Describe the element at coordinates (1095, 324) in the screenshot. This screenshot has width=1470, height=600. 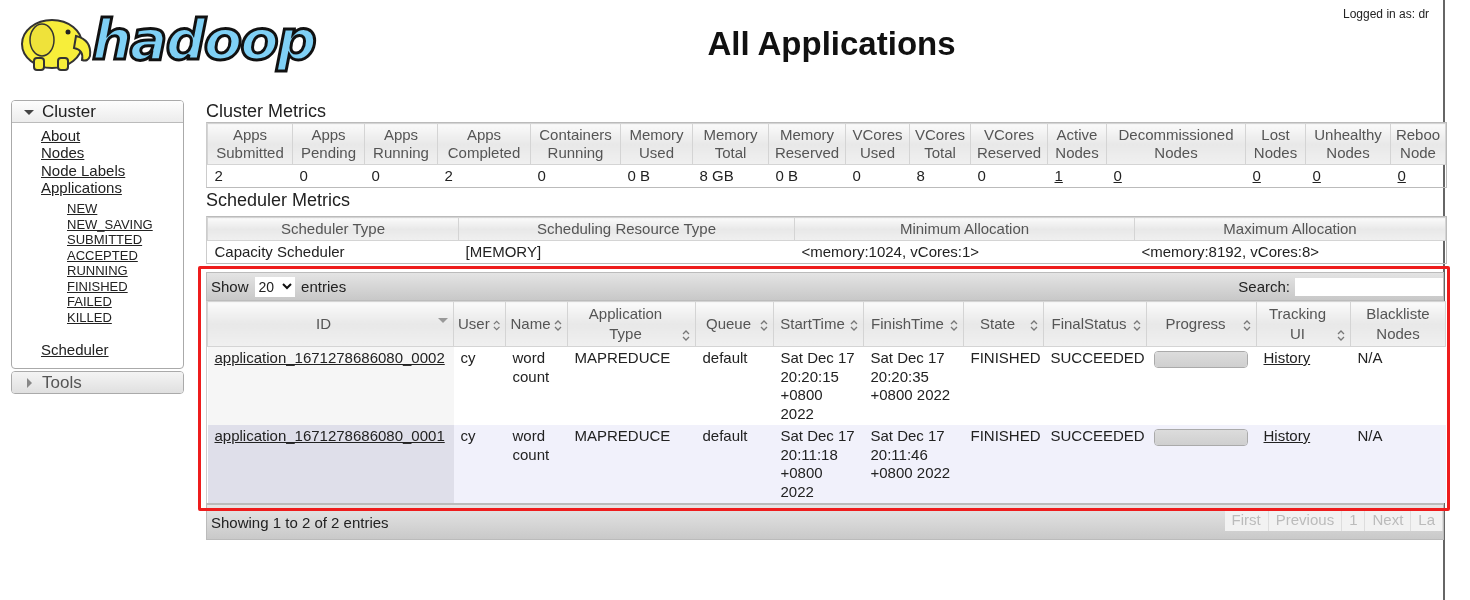
I see `column-header: FinalStatus` at that location.